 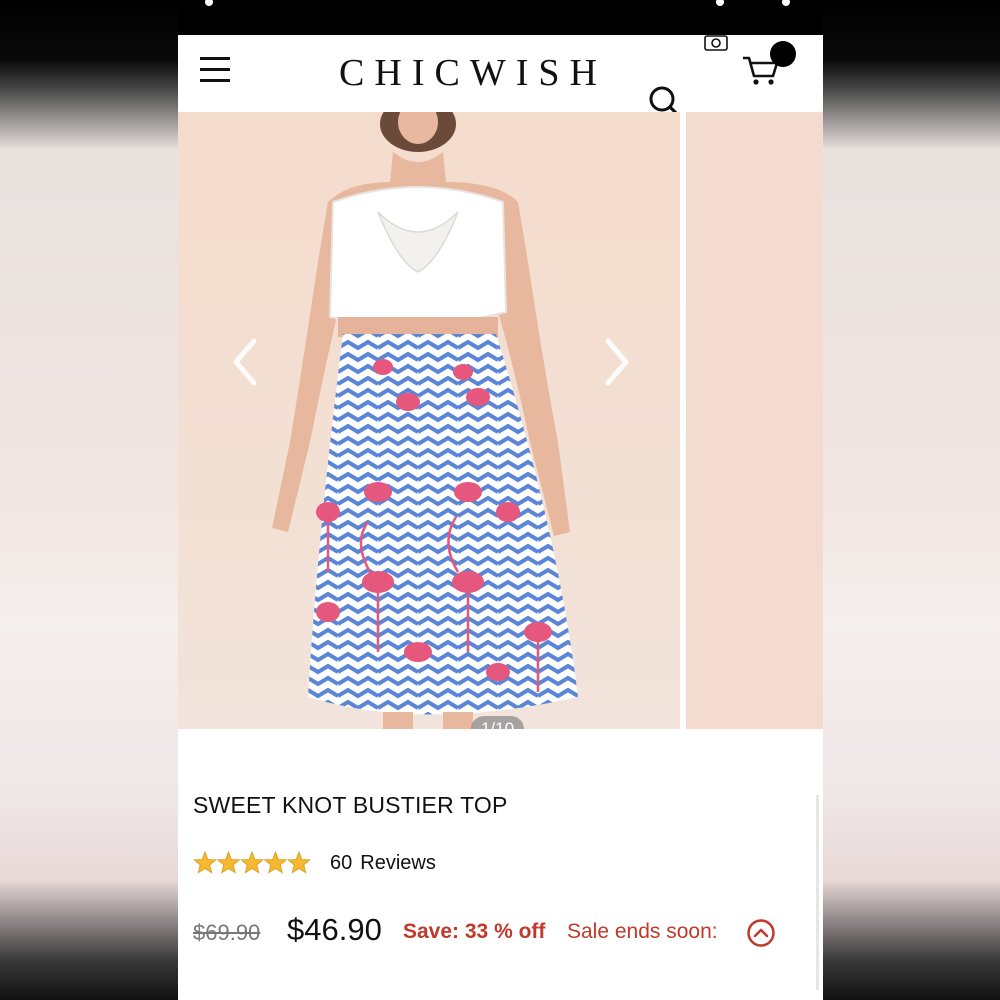 What do you see at coordinates (497, 722) in the screenshot?
I see `image-counter: 1/10` at bounding box center [497, 722].